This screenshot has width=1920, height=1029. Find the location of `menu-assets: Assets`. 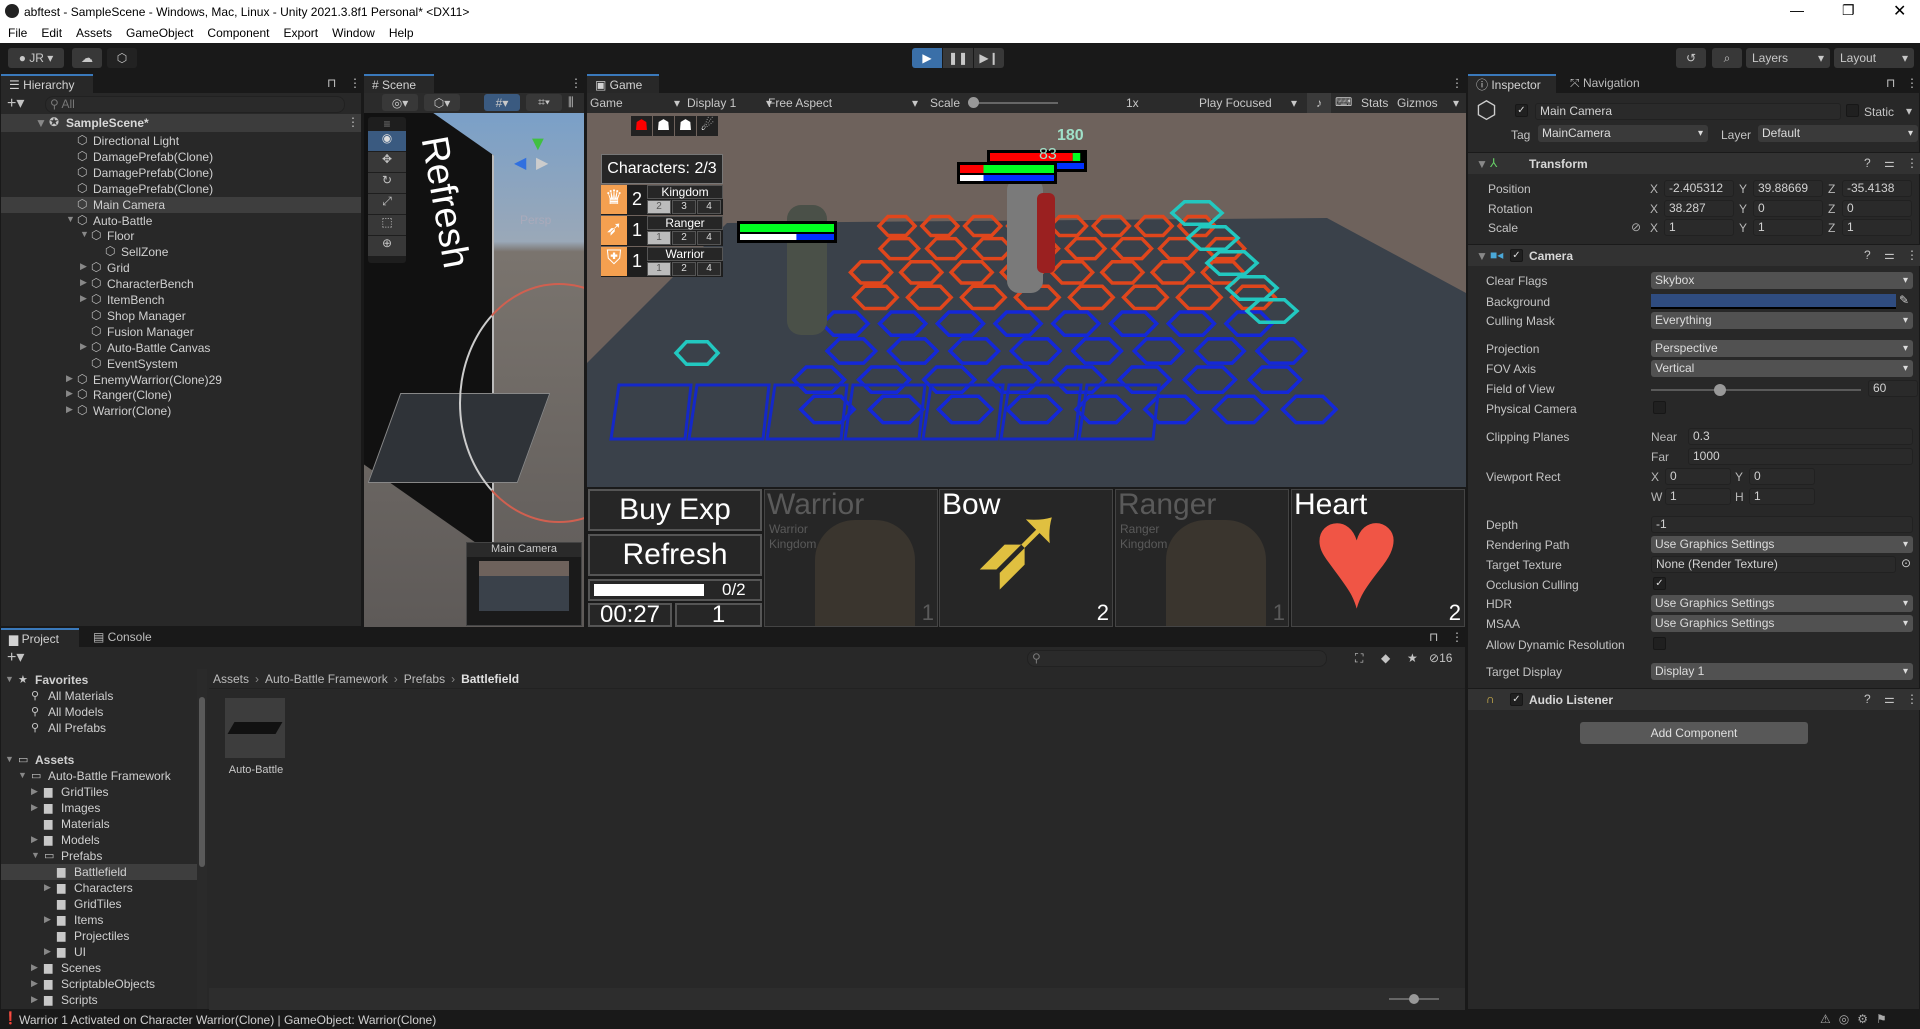

menu-assets: Assets is located at coordinates (93, 31).